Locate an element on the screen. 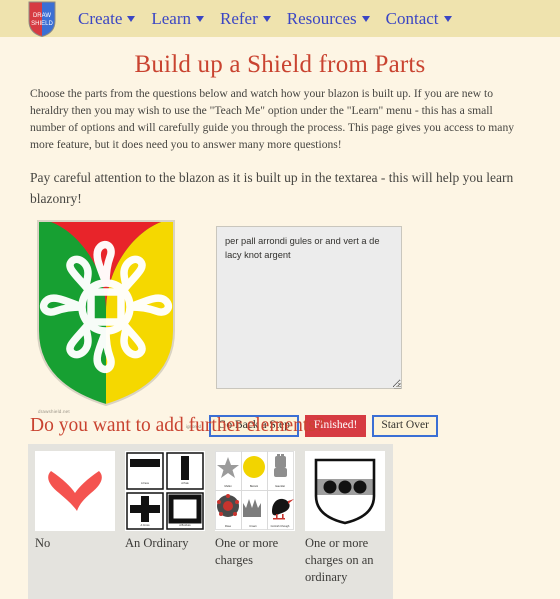 The height and width of the screenshot is (599, 560). nav-item-label: Create is located at coordinates (100, 18).